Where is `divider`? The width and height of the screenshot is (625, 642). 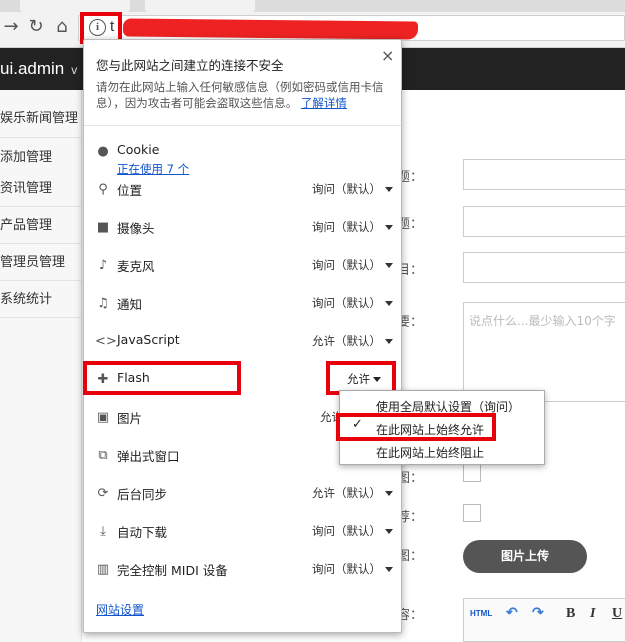 divider is located at coordinates (242, 125).